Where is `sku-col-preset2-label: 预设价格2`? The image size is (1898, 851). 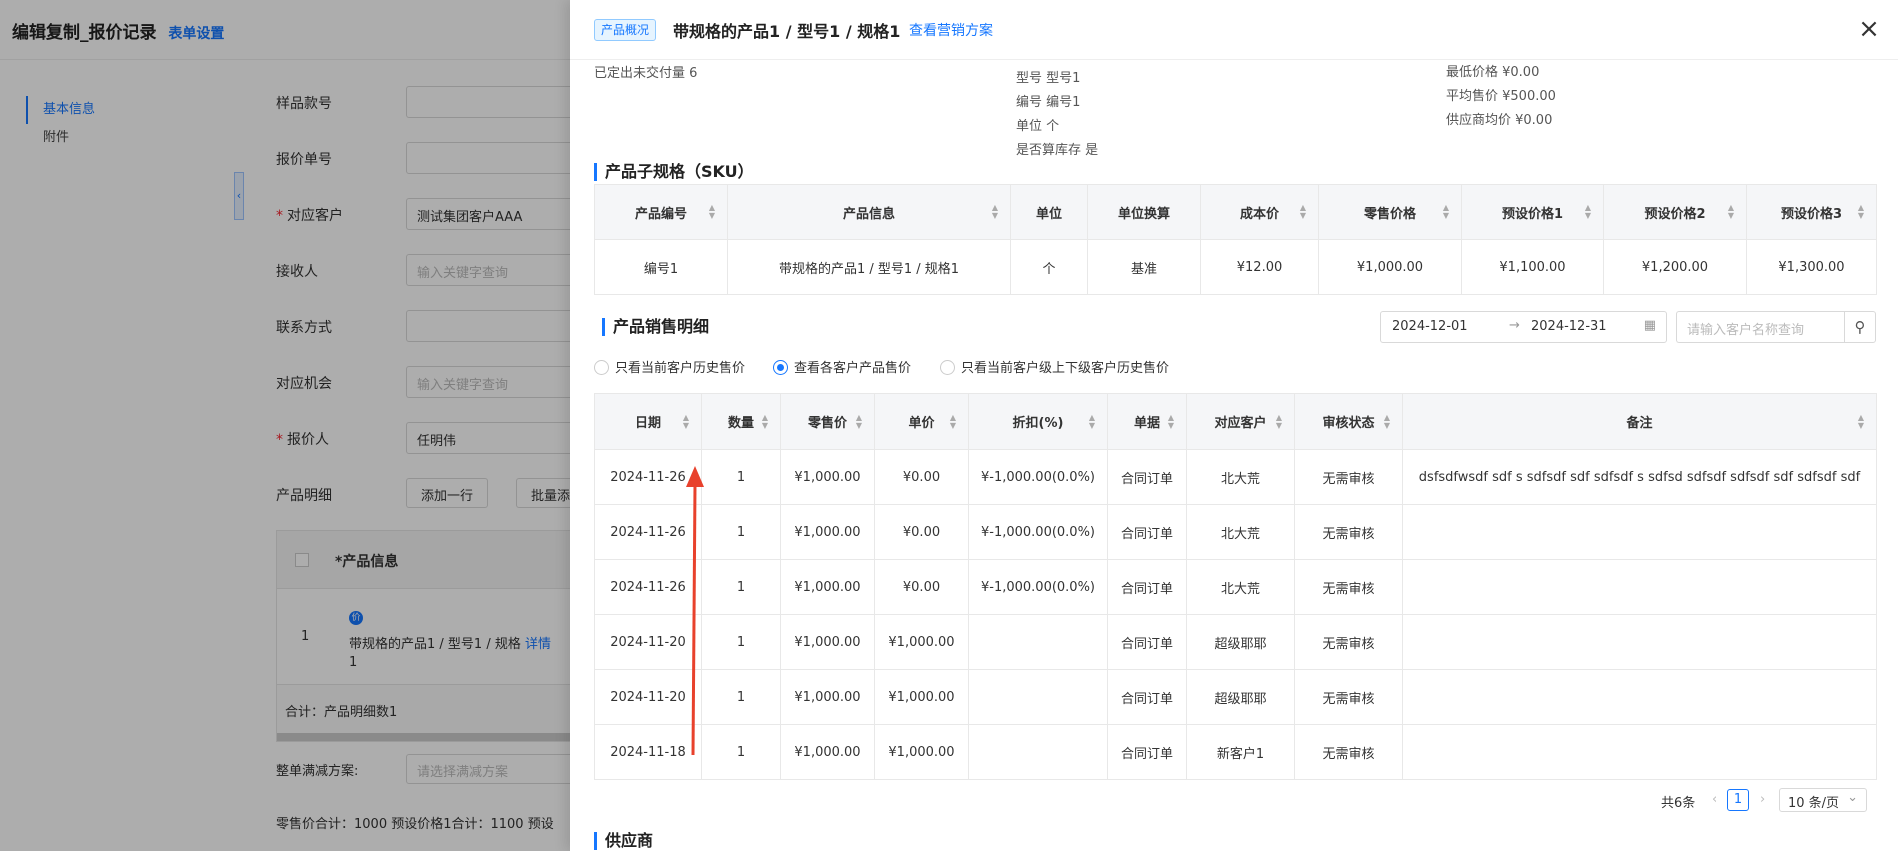 sku-col-preset2-label: 预设价格2 is located at coordinates (1675, 214).